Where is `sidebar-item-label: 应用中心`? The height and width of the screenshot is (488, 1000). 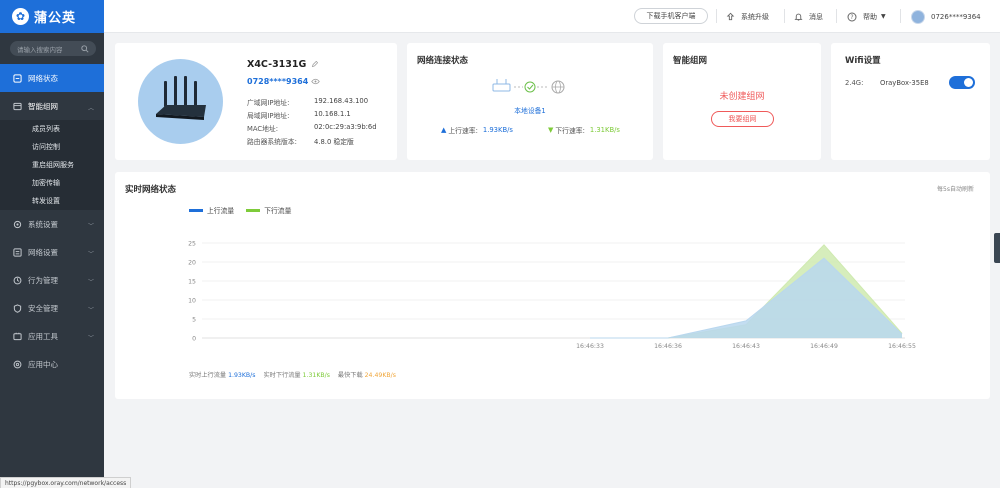
sidebar-item-label: 应用中心 is located at coordinates (43, 364).